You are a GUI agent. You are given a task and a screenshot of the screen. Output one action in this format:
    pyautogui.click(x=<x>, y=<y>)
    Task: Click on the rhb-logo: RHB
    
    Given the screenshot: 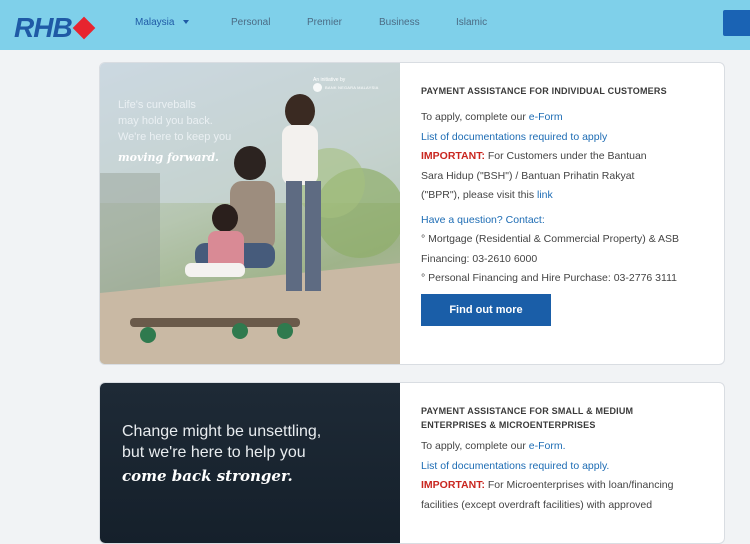 What is the action you would take?
    pyautogui.click(x=54, y=28)
    